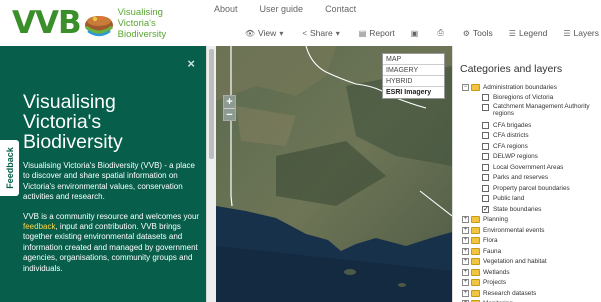  I want to click on tools-button: ⚙ Tools, so click(478, 33).